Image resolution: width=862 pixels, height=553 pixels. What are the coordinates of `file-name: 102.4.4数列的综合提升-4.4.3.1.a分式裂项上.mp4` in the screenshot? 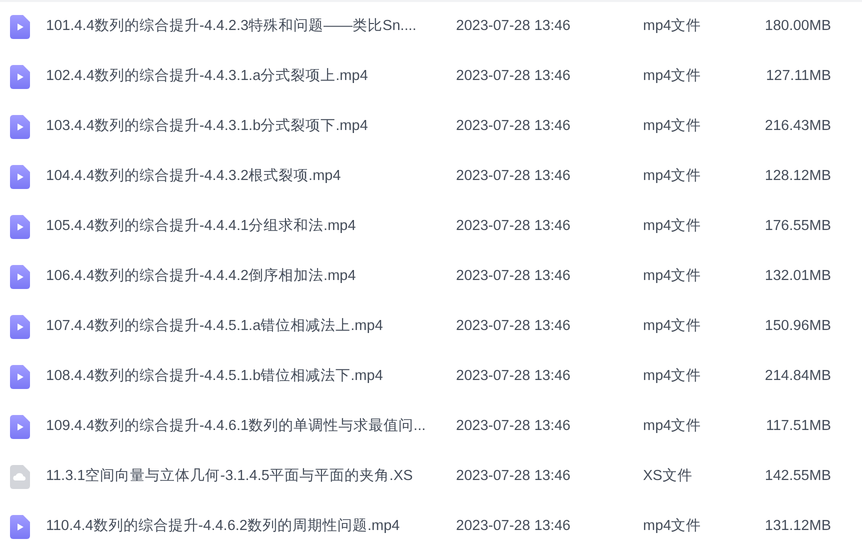 It's located at (207, 76).